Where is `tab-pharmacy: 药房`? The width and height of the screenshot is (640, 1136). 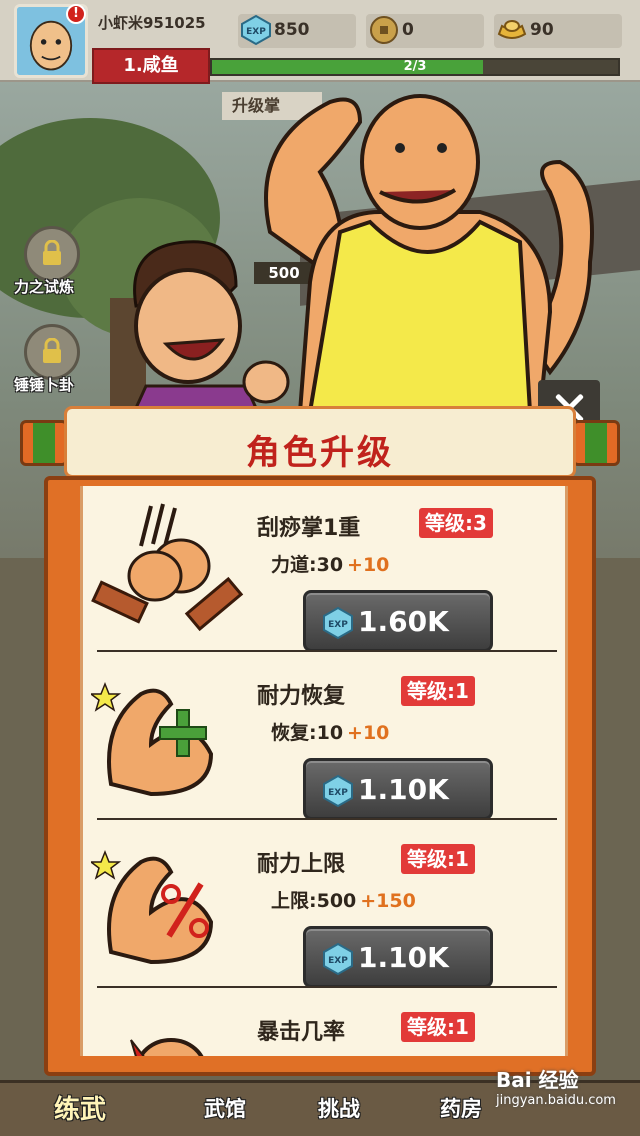 tab-pharmacy: 药房 is located at coordinates (461, 1108).